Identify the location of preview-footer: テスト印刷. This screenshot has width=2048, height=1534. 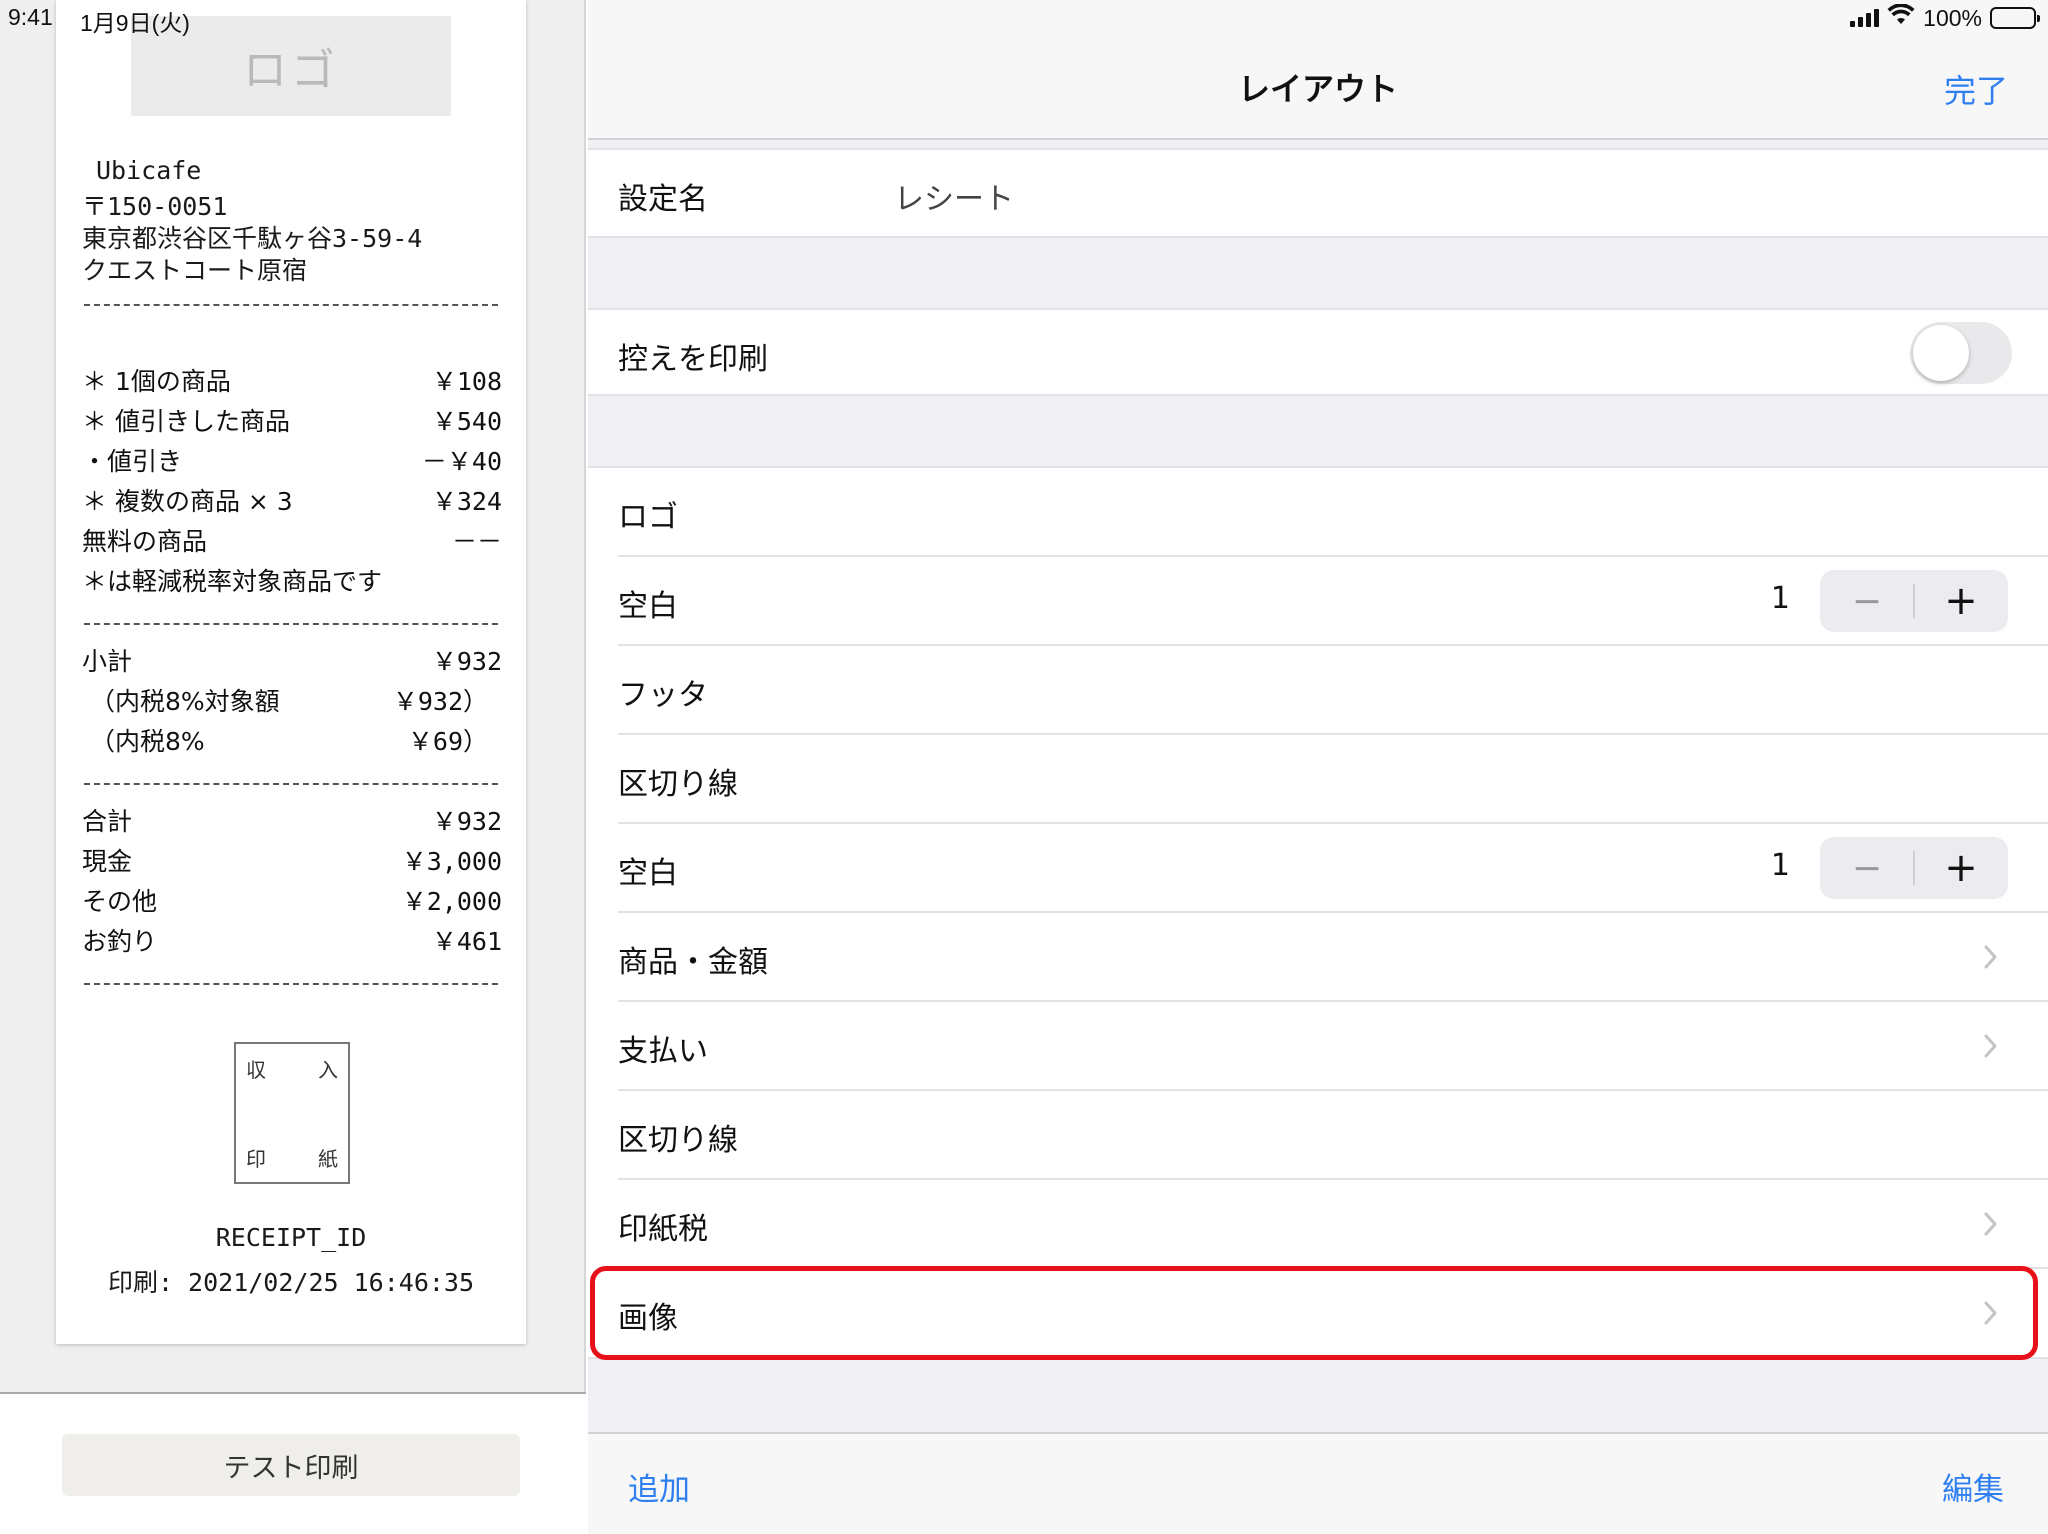
(293, 1463).